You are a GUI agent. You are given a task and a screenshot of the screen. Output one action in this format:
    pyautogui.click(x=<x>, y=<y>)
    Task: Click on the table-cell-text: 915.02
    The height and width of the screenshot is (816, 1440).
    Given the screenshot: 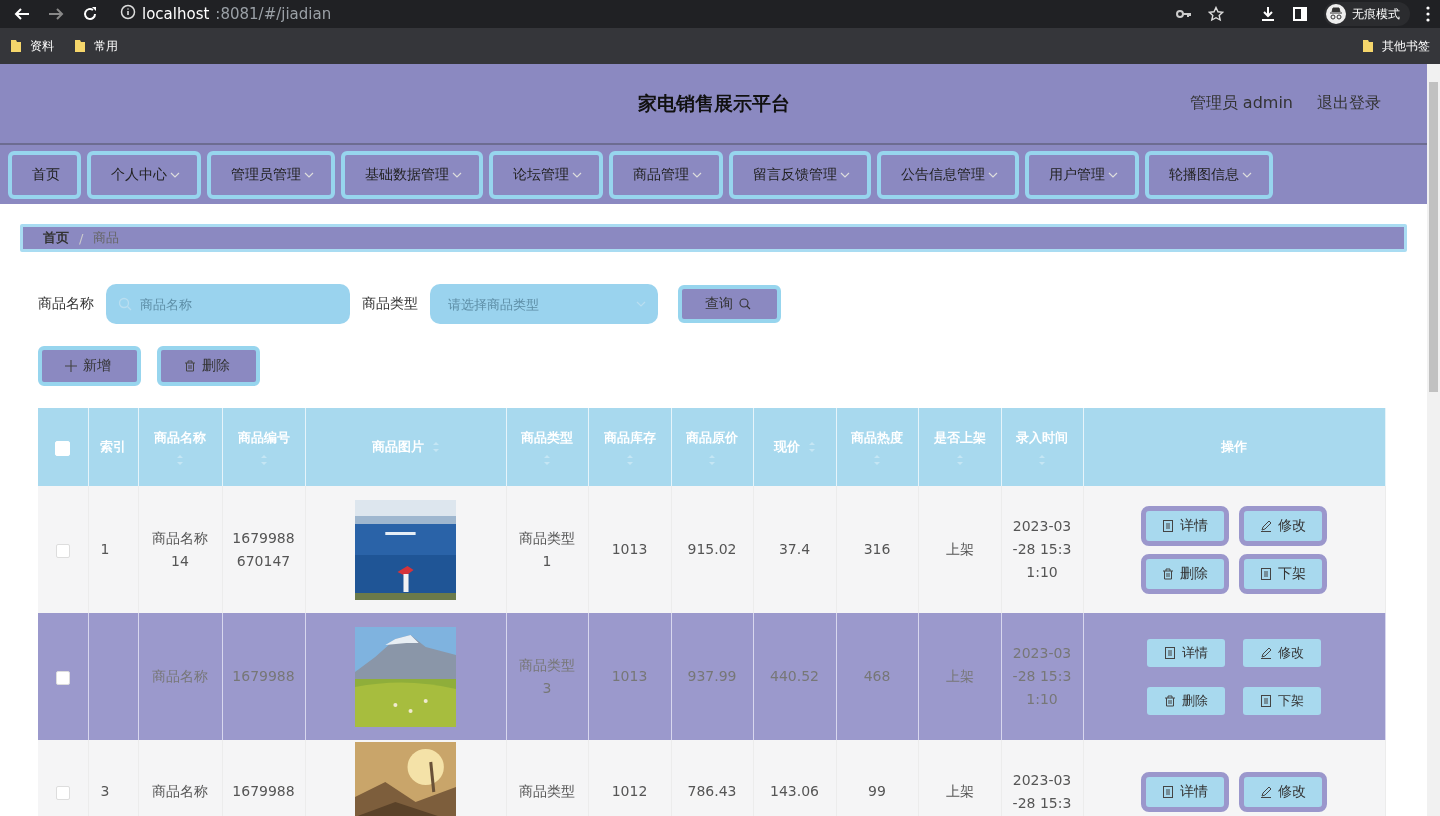 What is the action you would take?
    pyautogui.click(x=712, y=549)
    